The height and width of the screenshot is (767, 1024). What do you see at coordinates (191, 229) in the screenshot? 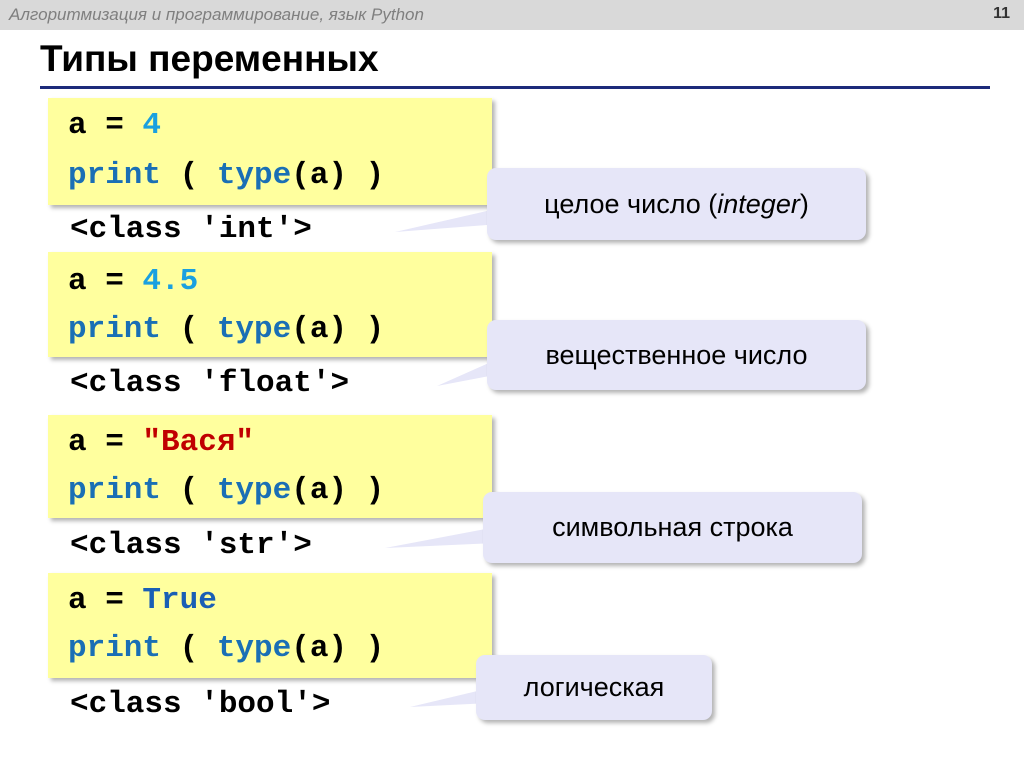
I see `output-int: <class 'int'>` at bounding box center [191, 229].